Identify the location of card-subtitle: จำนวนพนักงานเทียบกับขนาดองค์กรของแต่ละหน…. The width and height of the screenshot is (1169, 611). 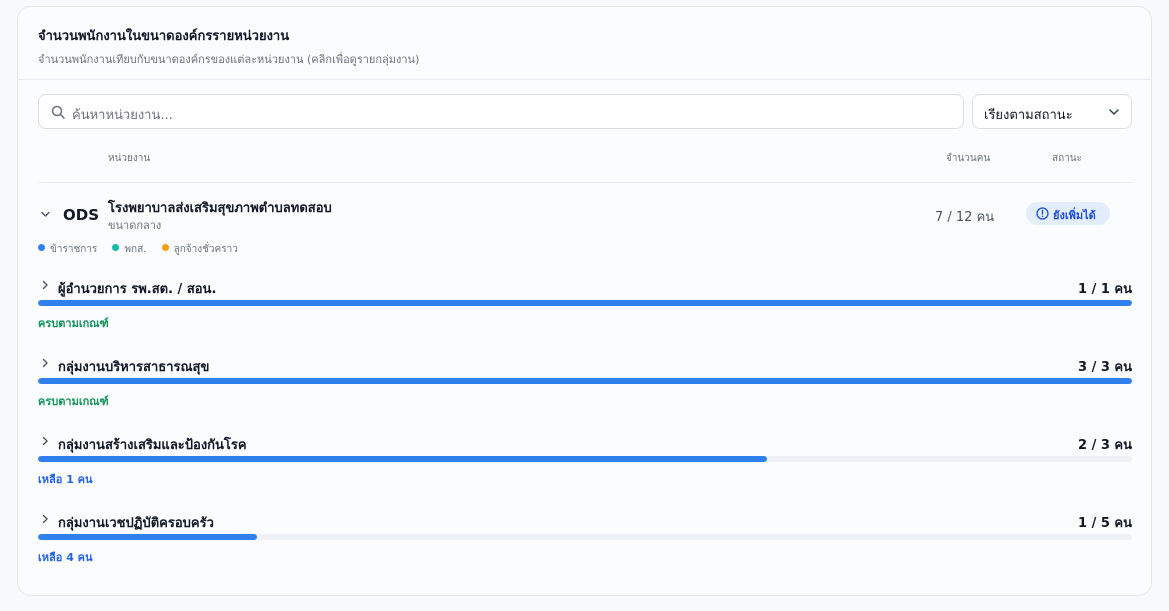
(229, 59).